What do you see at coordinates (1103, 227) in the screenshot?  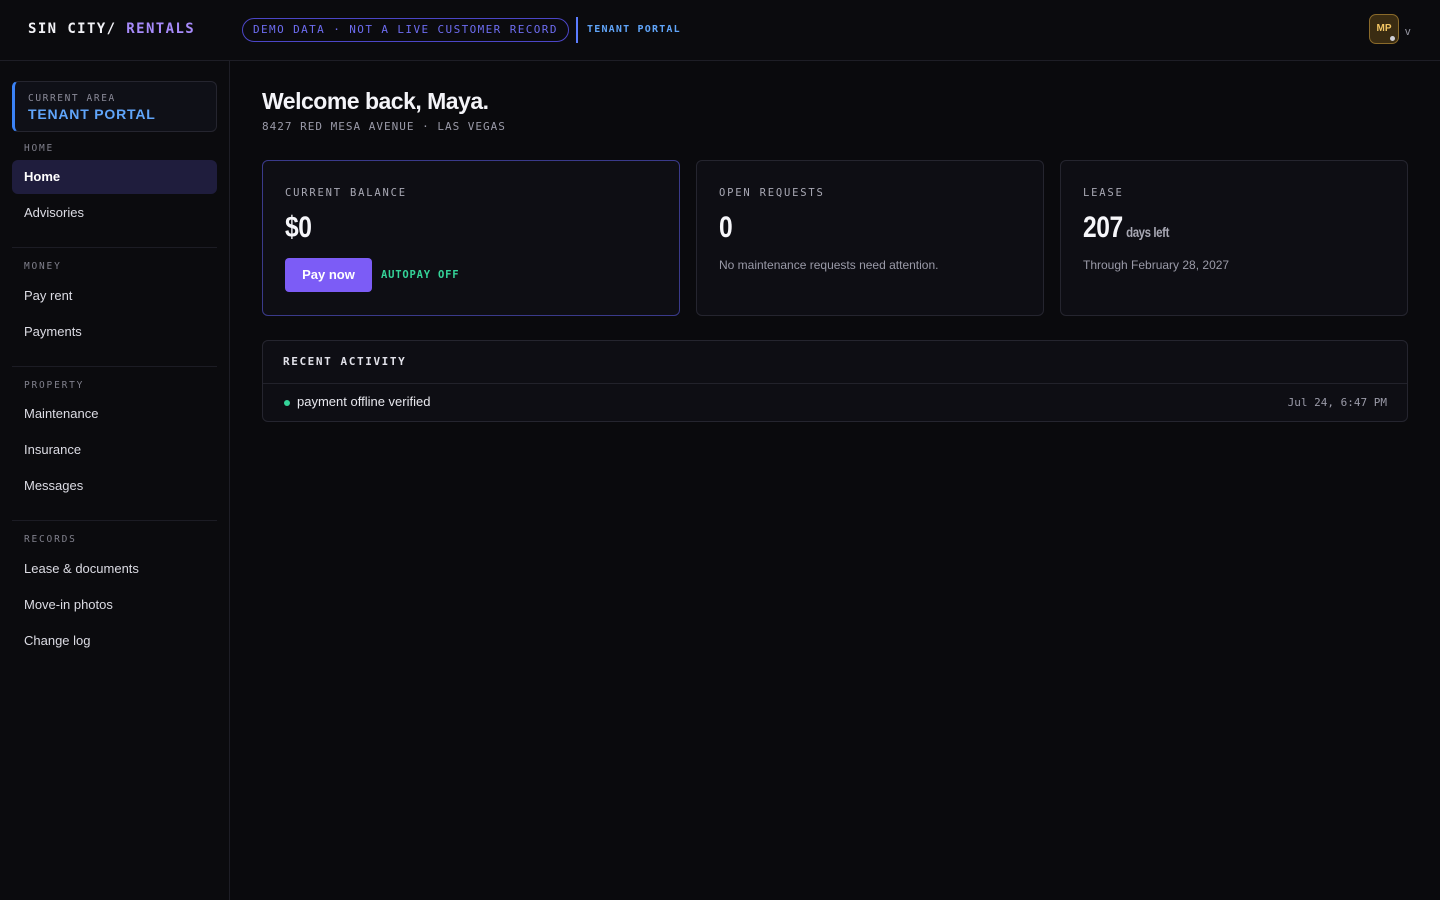 I see `lease-days-number: 207` at bounding box center [1103, 227].